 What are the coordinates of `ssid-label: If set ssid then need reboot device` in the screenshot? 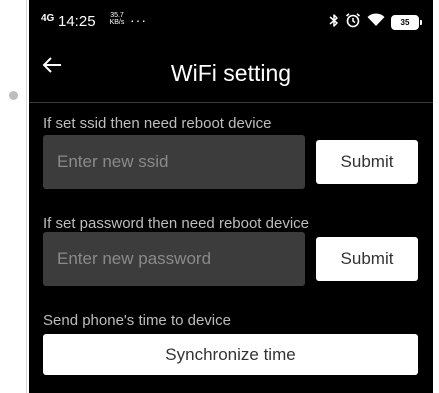 It's located at (157, 123).